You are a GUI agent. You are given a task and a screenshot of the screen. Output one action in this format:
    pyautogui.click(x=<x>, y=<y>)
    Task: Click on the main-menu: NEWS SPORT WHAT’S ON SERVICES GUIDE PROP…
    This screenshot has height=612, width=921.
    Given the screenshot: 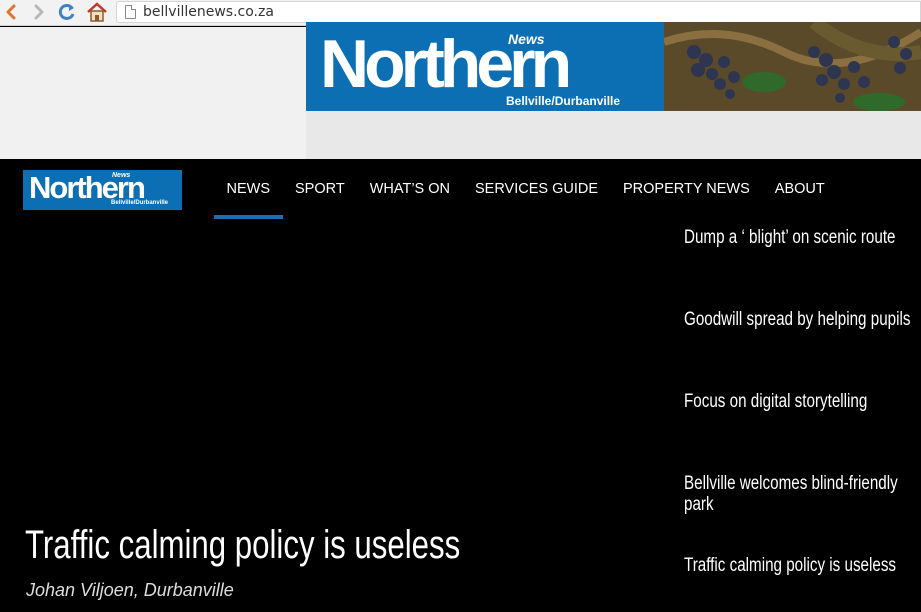 What is the action you would take?
    pyautogui.click(x=525, y=189)
    